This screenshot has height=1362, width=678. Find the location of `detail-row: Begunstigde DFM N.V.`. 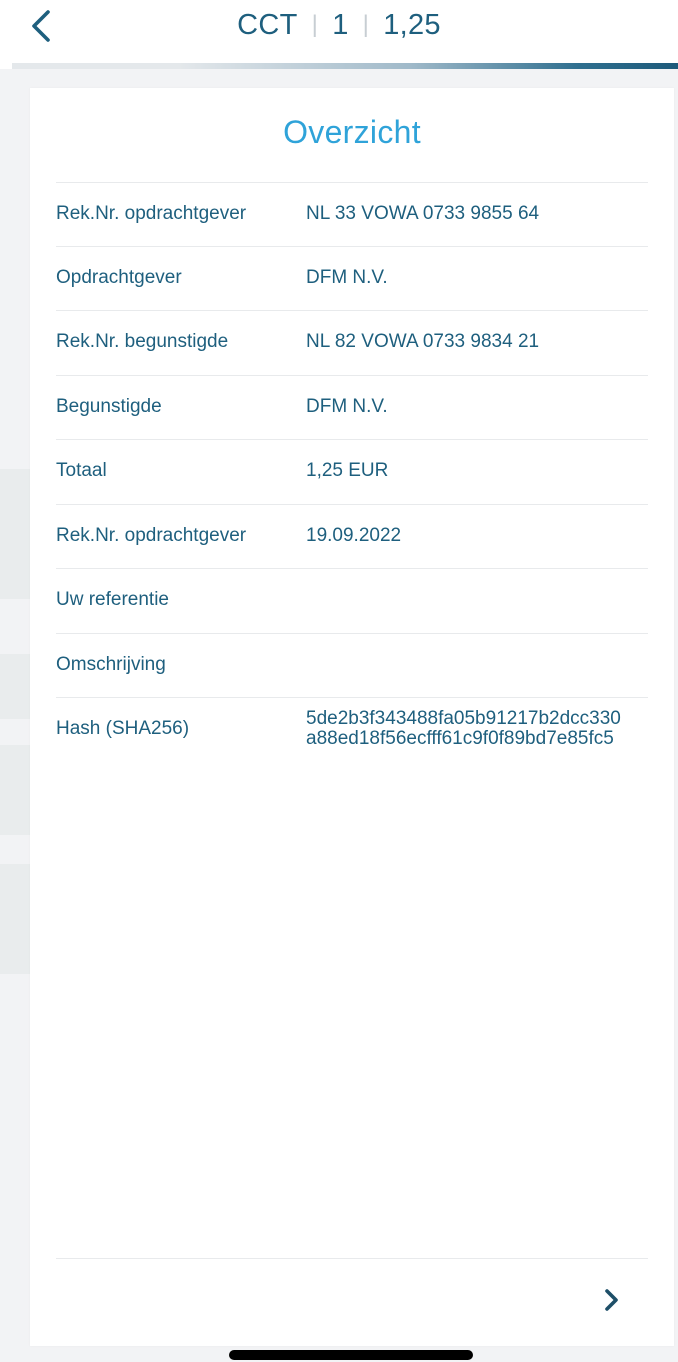

detail-row: Begunstigde DFM N.V. is located at coordinates (352, 407).